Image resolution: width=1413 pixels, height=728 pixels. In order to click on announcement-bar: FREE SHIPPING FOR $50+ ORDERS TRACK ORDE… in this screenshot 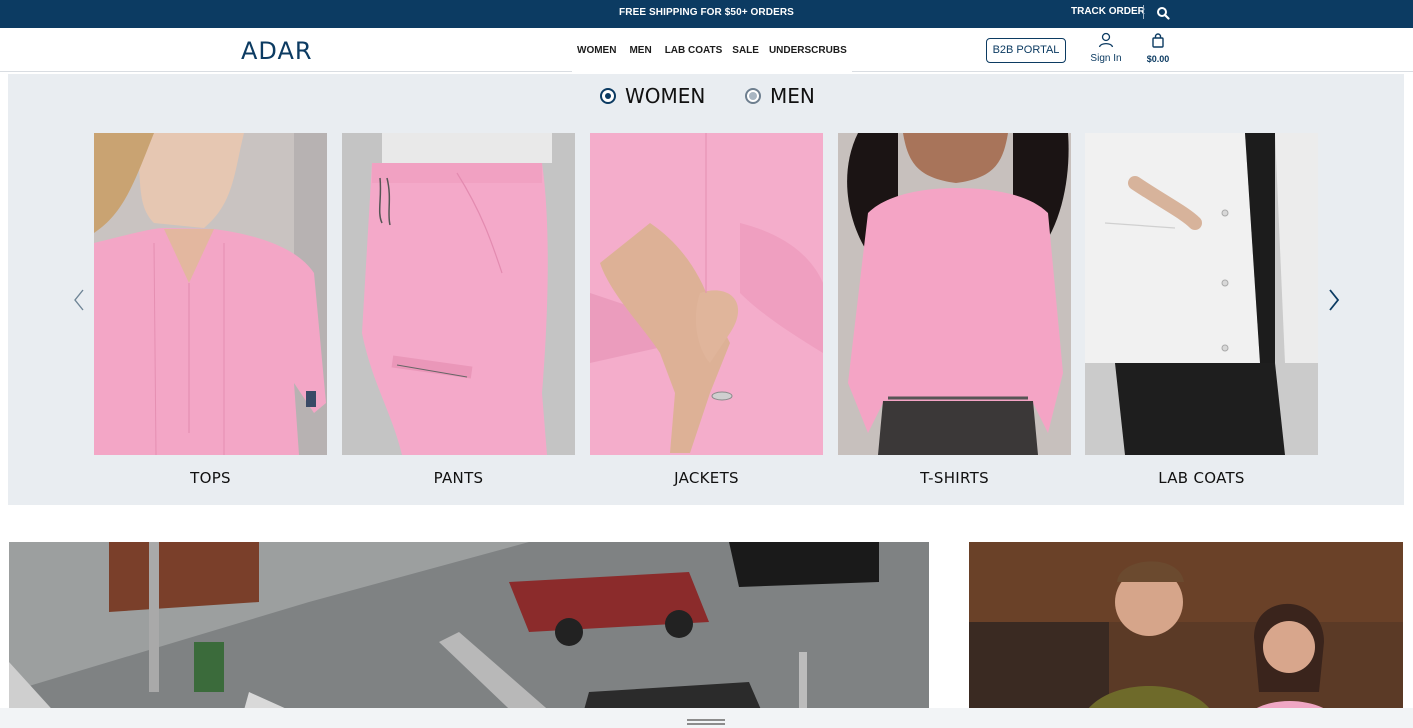, I will do `click(706, 14)`.